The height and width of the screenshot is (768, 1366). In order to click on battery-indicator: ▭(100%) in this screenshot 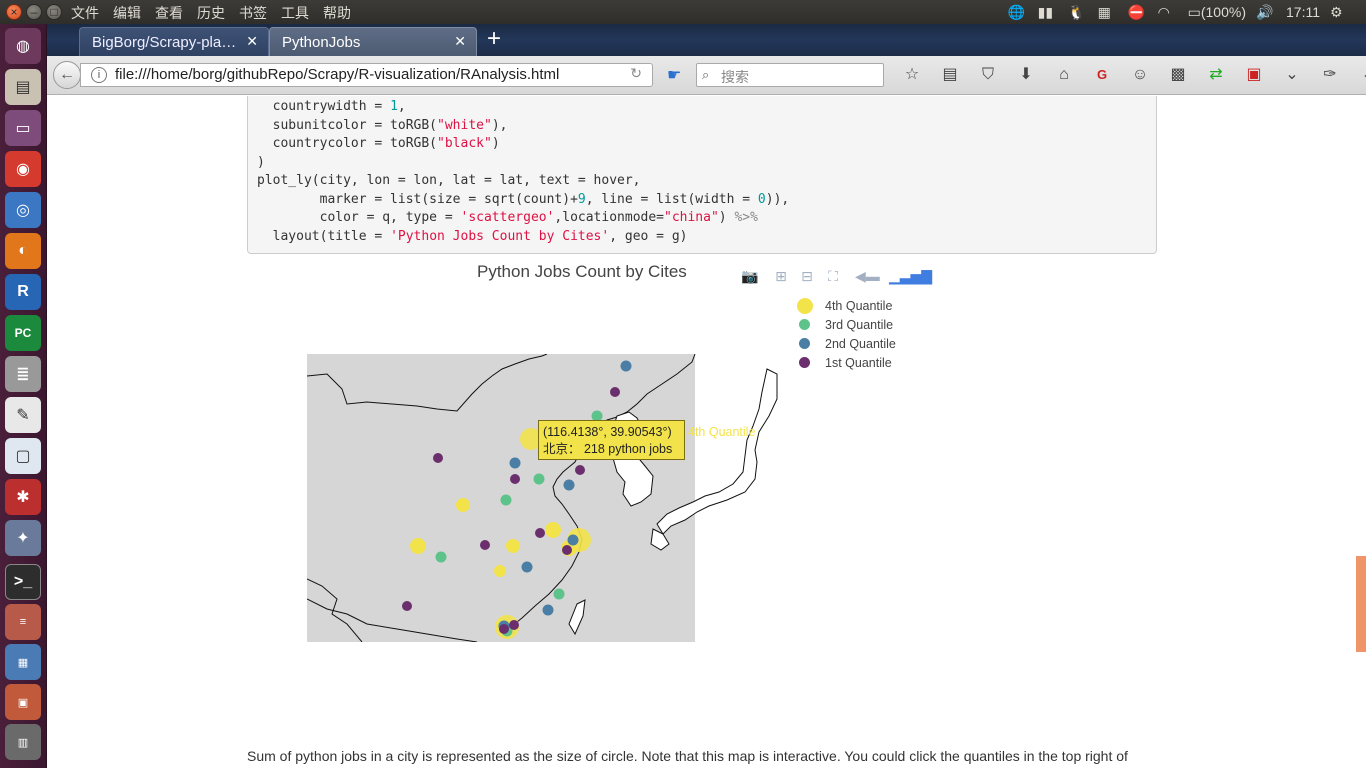, I will do `click(1217, 12)`.